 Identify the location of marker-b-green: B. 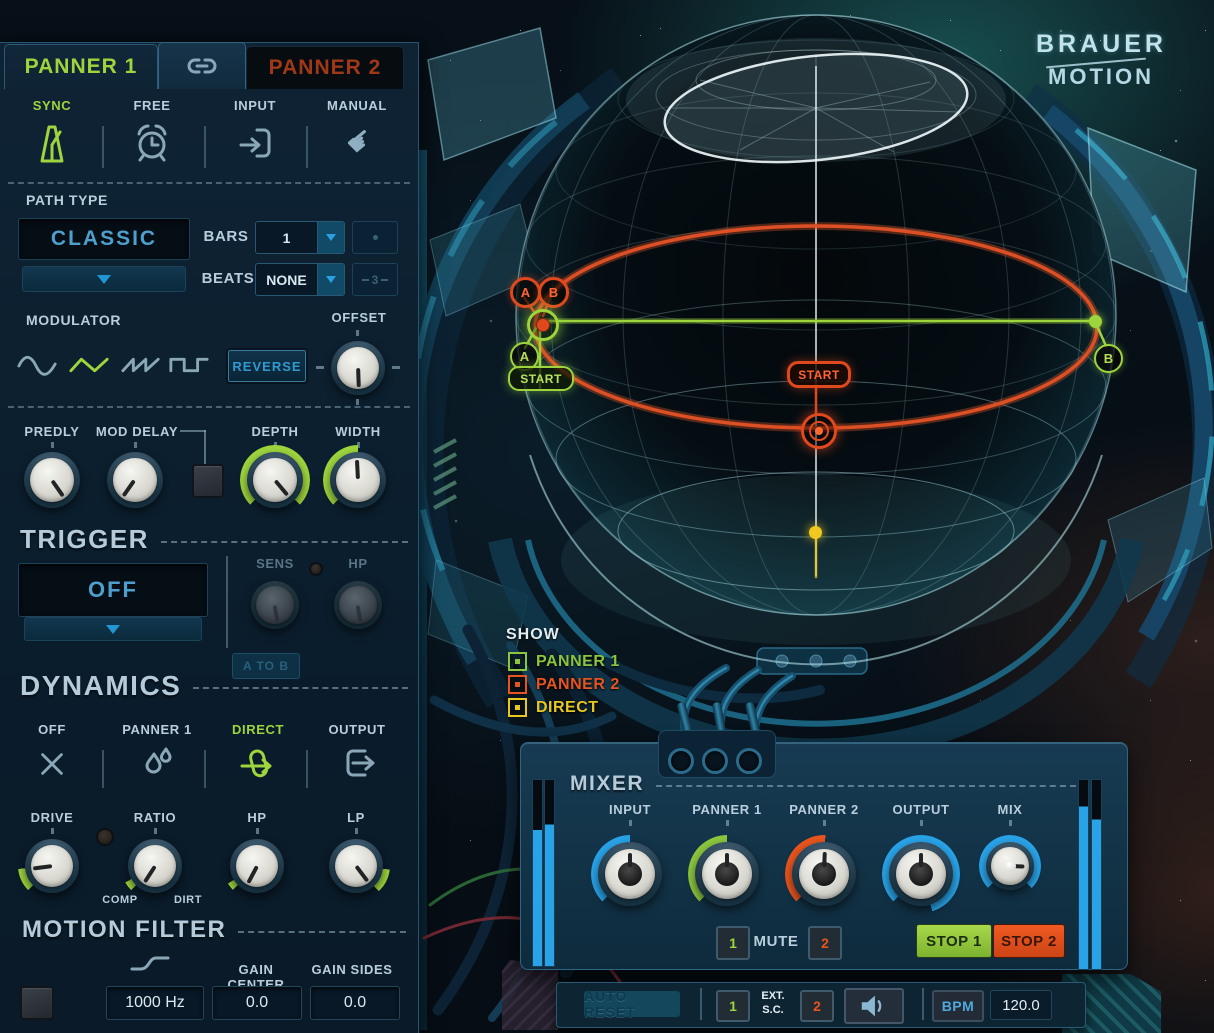
(1108, 358).